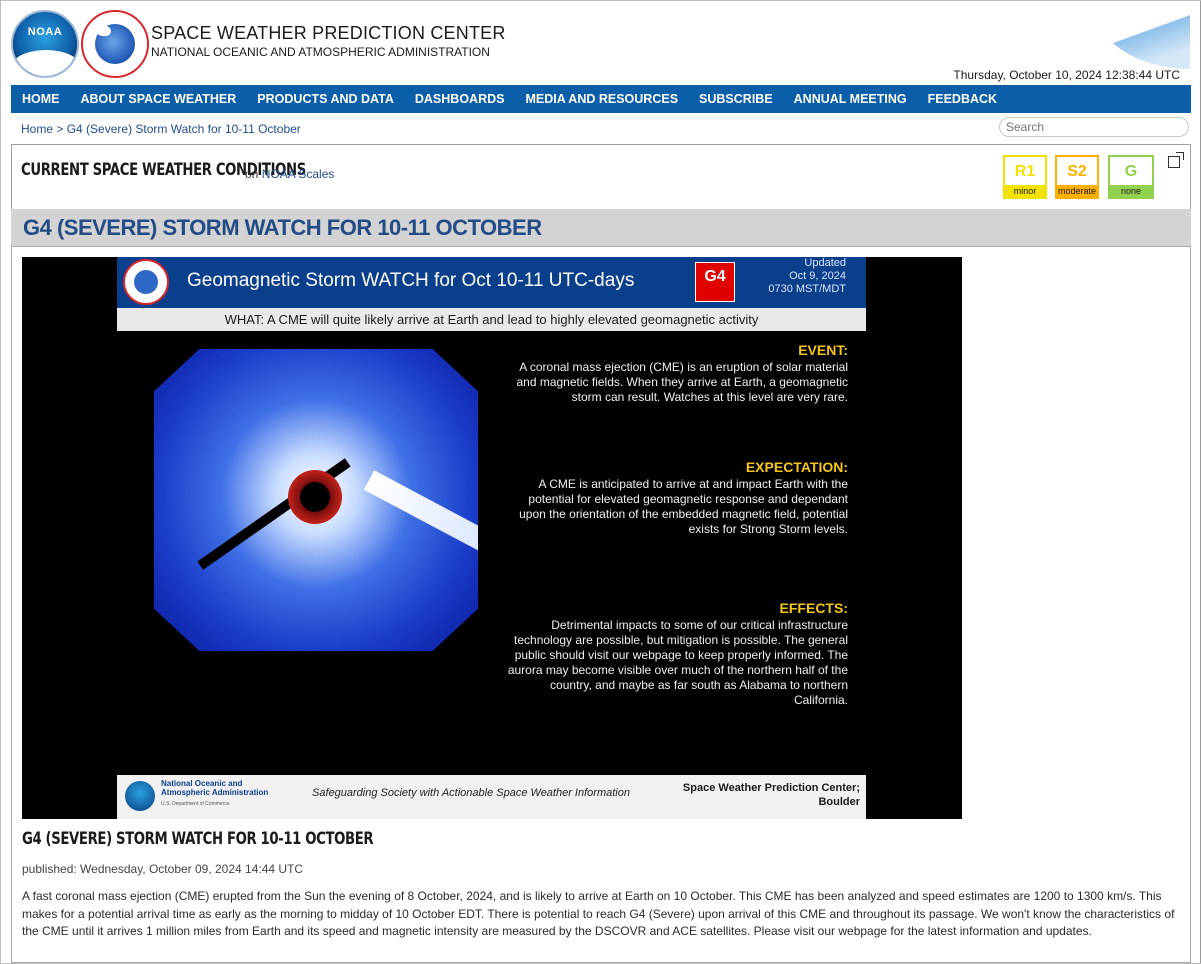 The height and width of the screenshot is (964, 1201). What do you see at coordinates (195, 804) in the screenshot?
I see `footer-dept: U.S. Department of Commerce` at bounding box center [195, 804].